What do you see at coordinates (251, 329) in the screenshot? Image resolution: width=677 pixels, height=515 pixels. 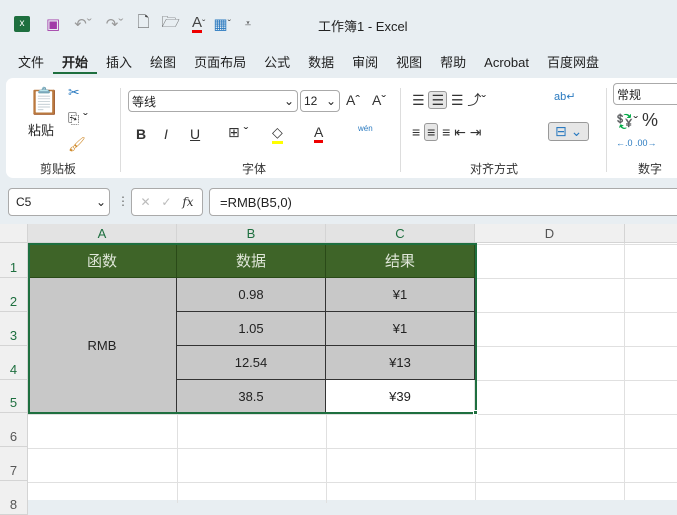 I see `cell-b3: 1.05` at bounding box center [251, 329].